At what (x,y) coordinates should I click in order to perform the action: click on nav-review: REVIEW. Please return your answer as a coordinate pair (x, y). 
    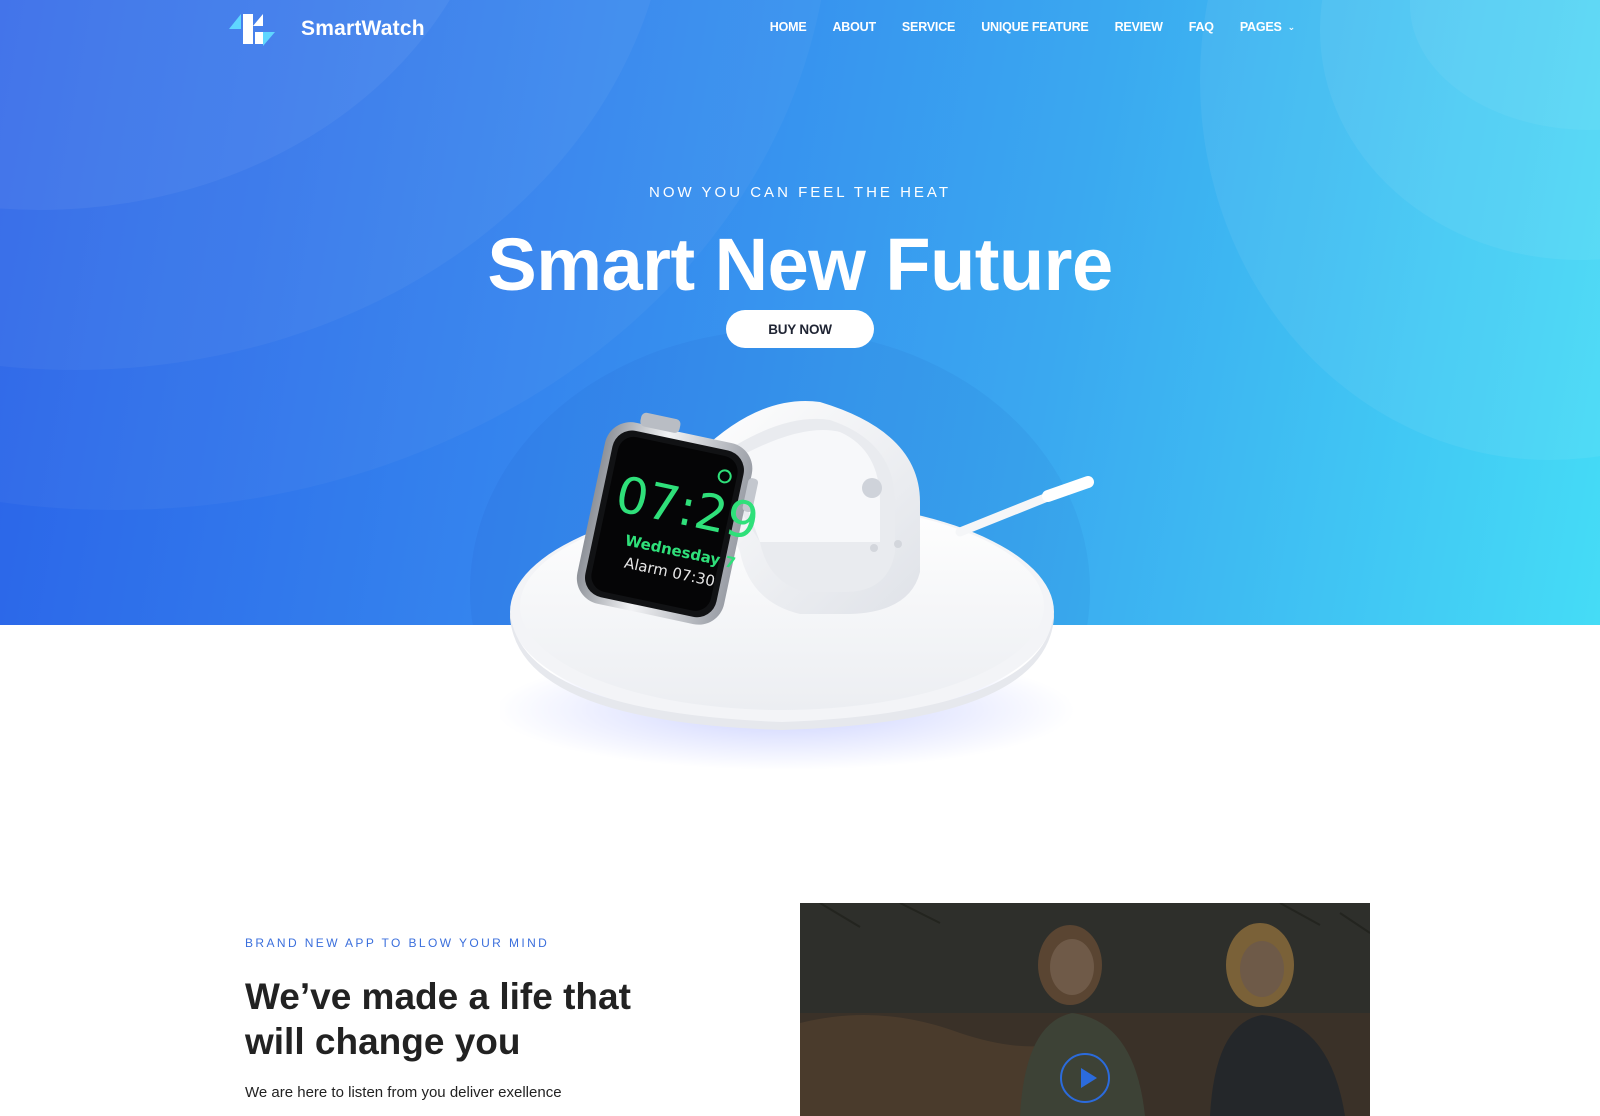
    Looking at the image, I should click on (1139, 27).